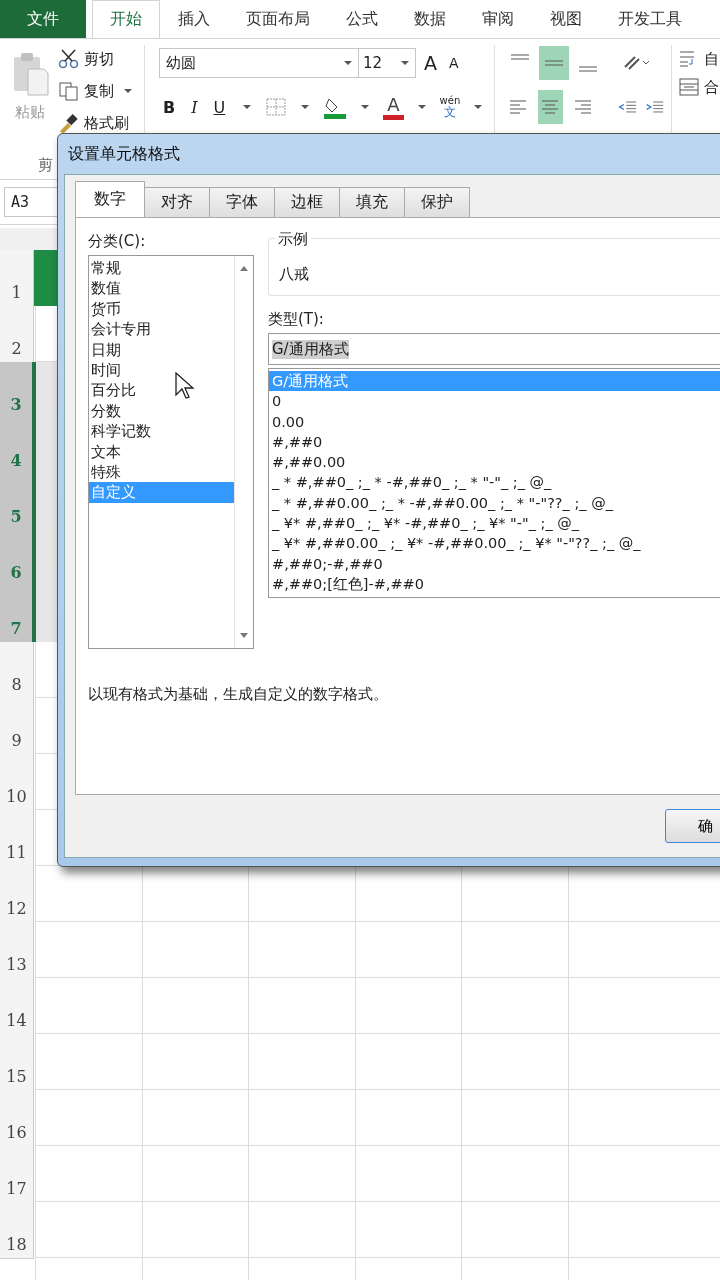 The height and width of the screenshot is (1280, 720). What do you see at coordinates (161, 390) in the screenshot?
I see `category-item: 百分比` at bounding box center [161, 390].